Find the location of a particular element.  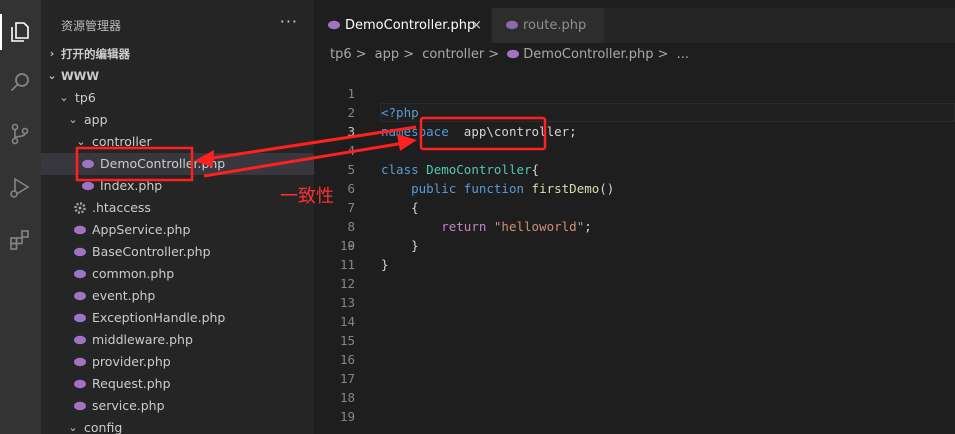

code-line: 3 is located at coordinates (351, 131).